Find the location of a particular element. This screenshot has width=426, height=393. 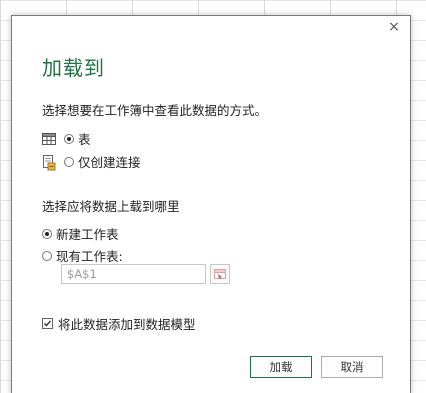

table-radio is located at coordinates (69, 138).